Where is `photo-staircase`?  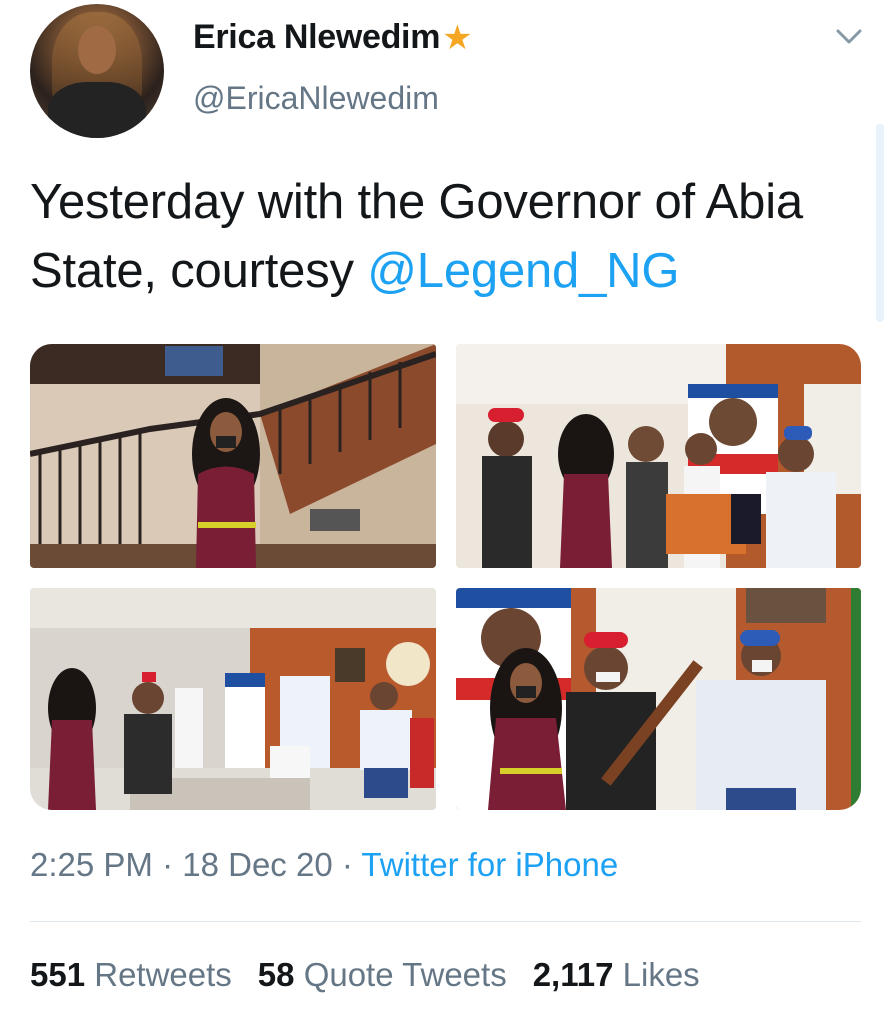 photo-staircase is located at coordinates (233, 456).